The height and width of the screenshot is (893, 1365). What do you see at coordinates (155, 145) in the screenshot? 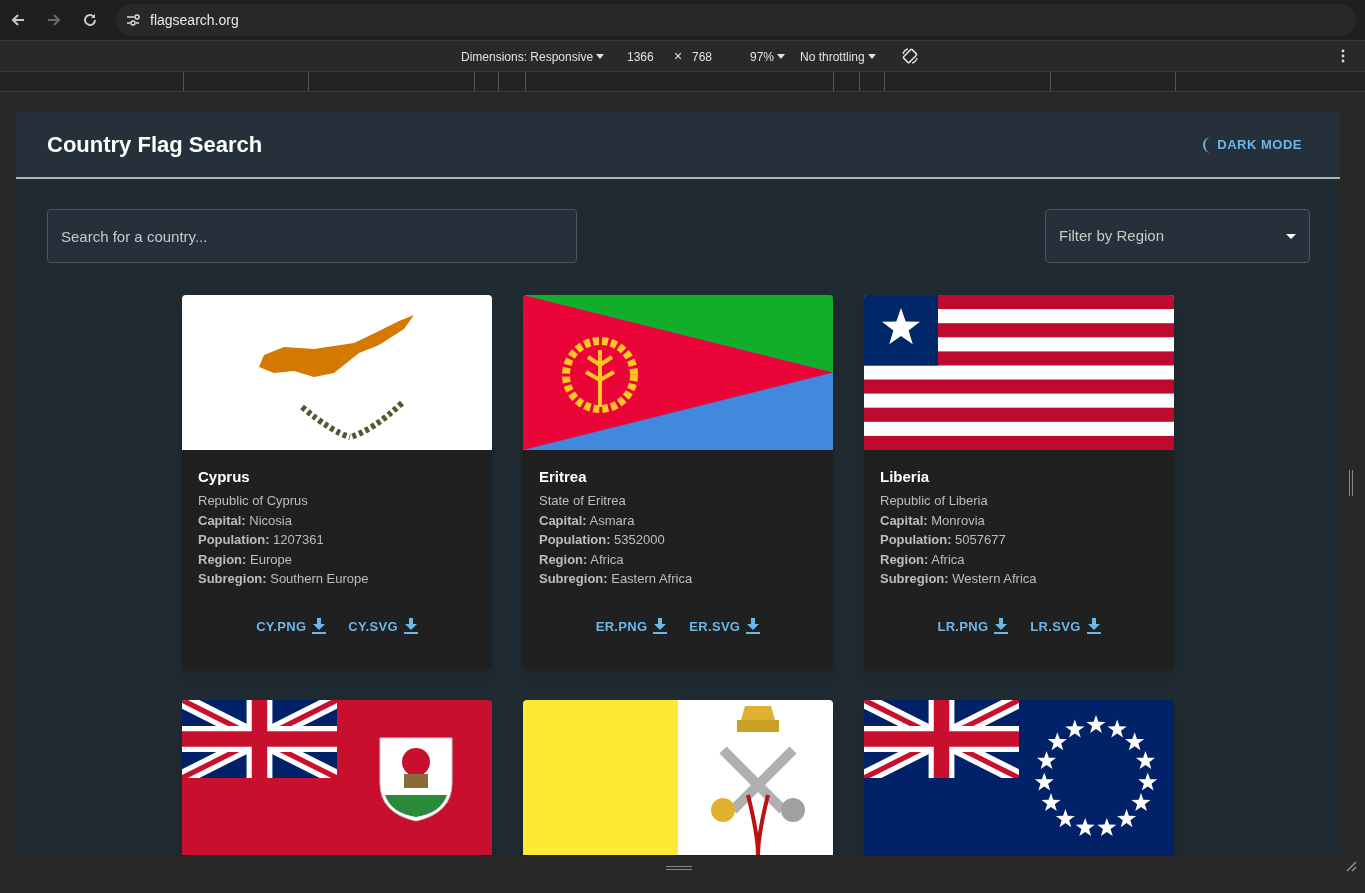
I see `app-title: Country Flag Search` at bounding box center [155, 145].